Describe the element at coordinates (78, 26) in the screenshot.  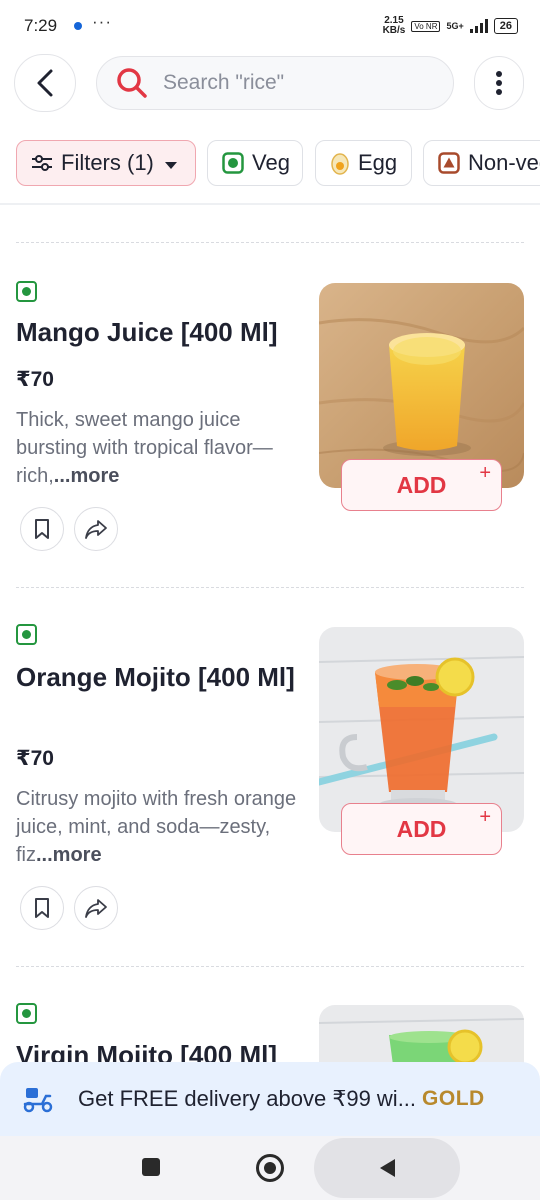
I see `notification-dot-icon` at that location.